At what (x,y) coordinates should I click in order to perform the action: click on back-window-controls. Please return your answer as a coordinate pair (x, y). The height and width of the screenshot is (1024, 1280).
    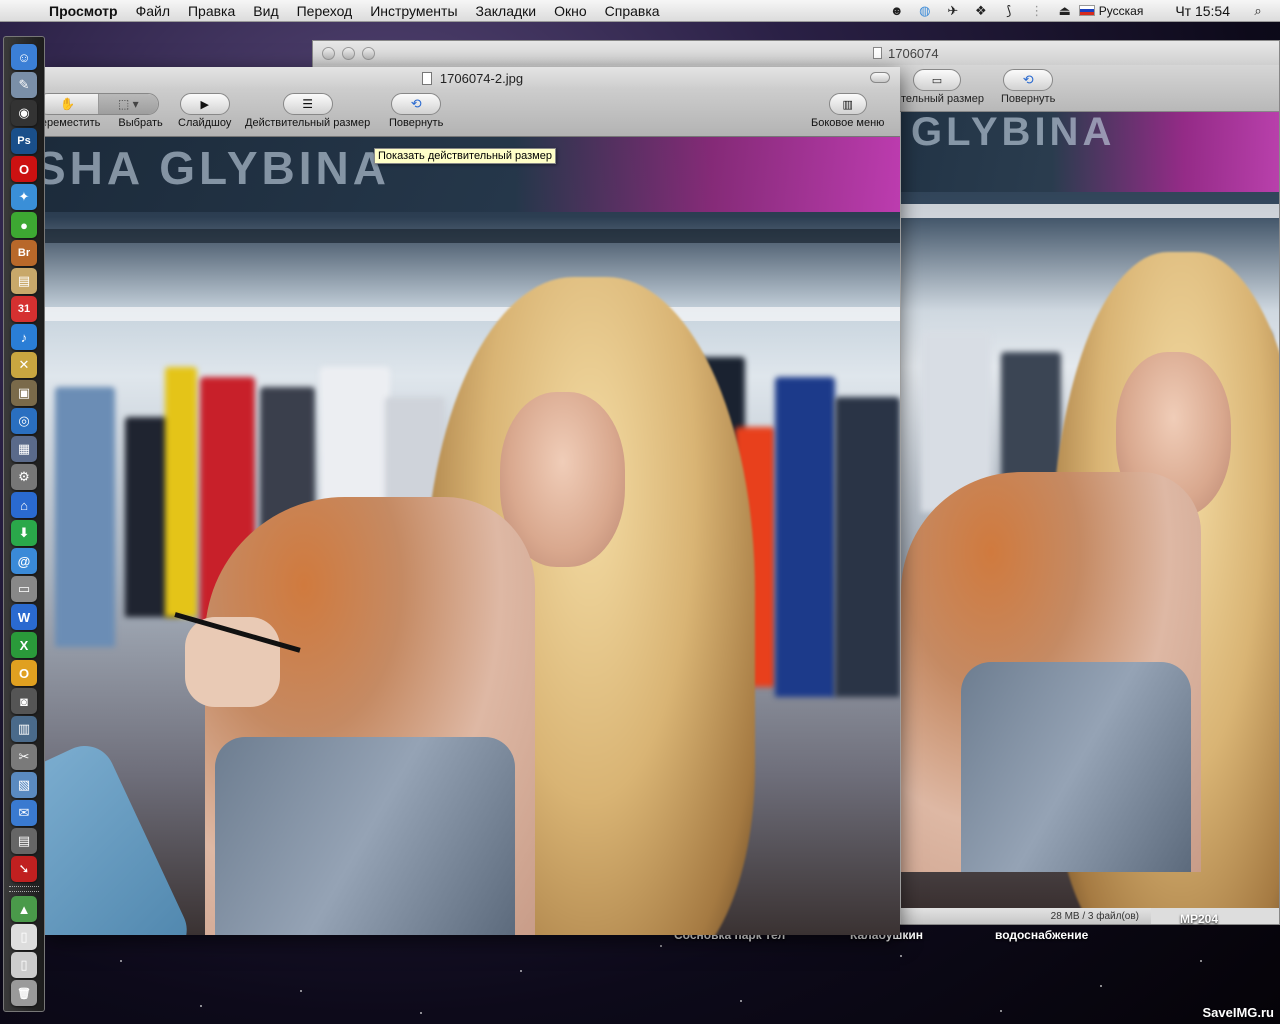
    Looking at the image, I should click on (348, 53).